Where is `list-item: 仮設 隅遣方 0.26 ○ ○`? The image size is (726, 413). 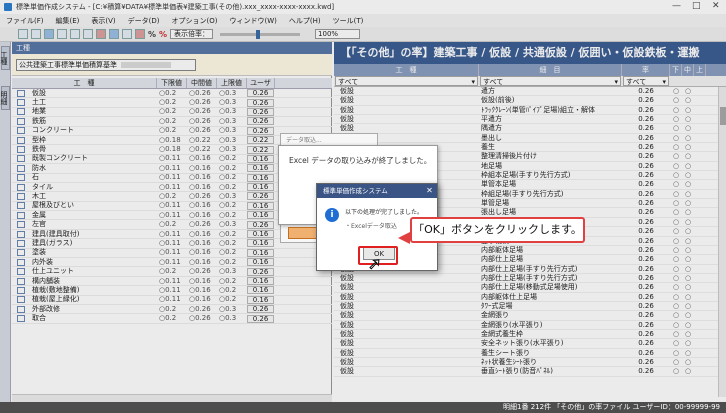
list-item: 仮設 隅遣方 0.26 ○ ○ is located at coordinates (530, 129).